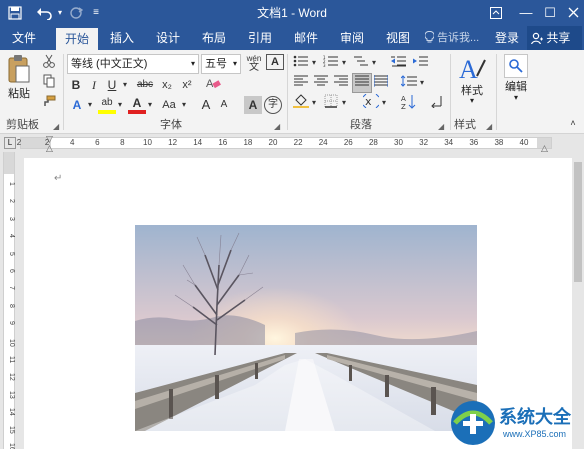  What do you see at coordinates (147, 142) in the screenshot?
I see `ruler-number: 10` at bounding box center [147, 142].